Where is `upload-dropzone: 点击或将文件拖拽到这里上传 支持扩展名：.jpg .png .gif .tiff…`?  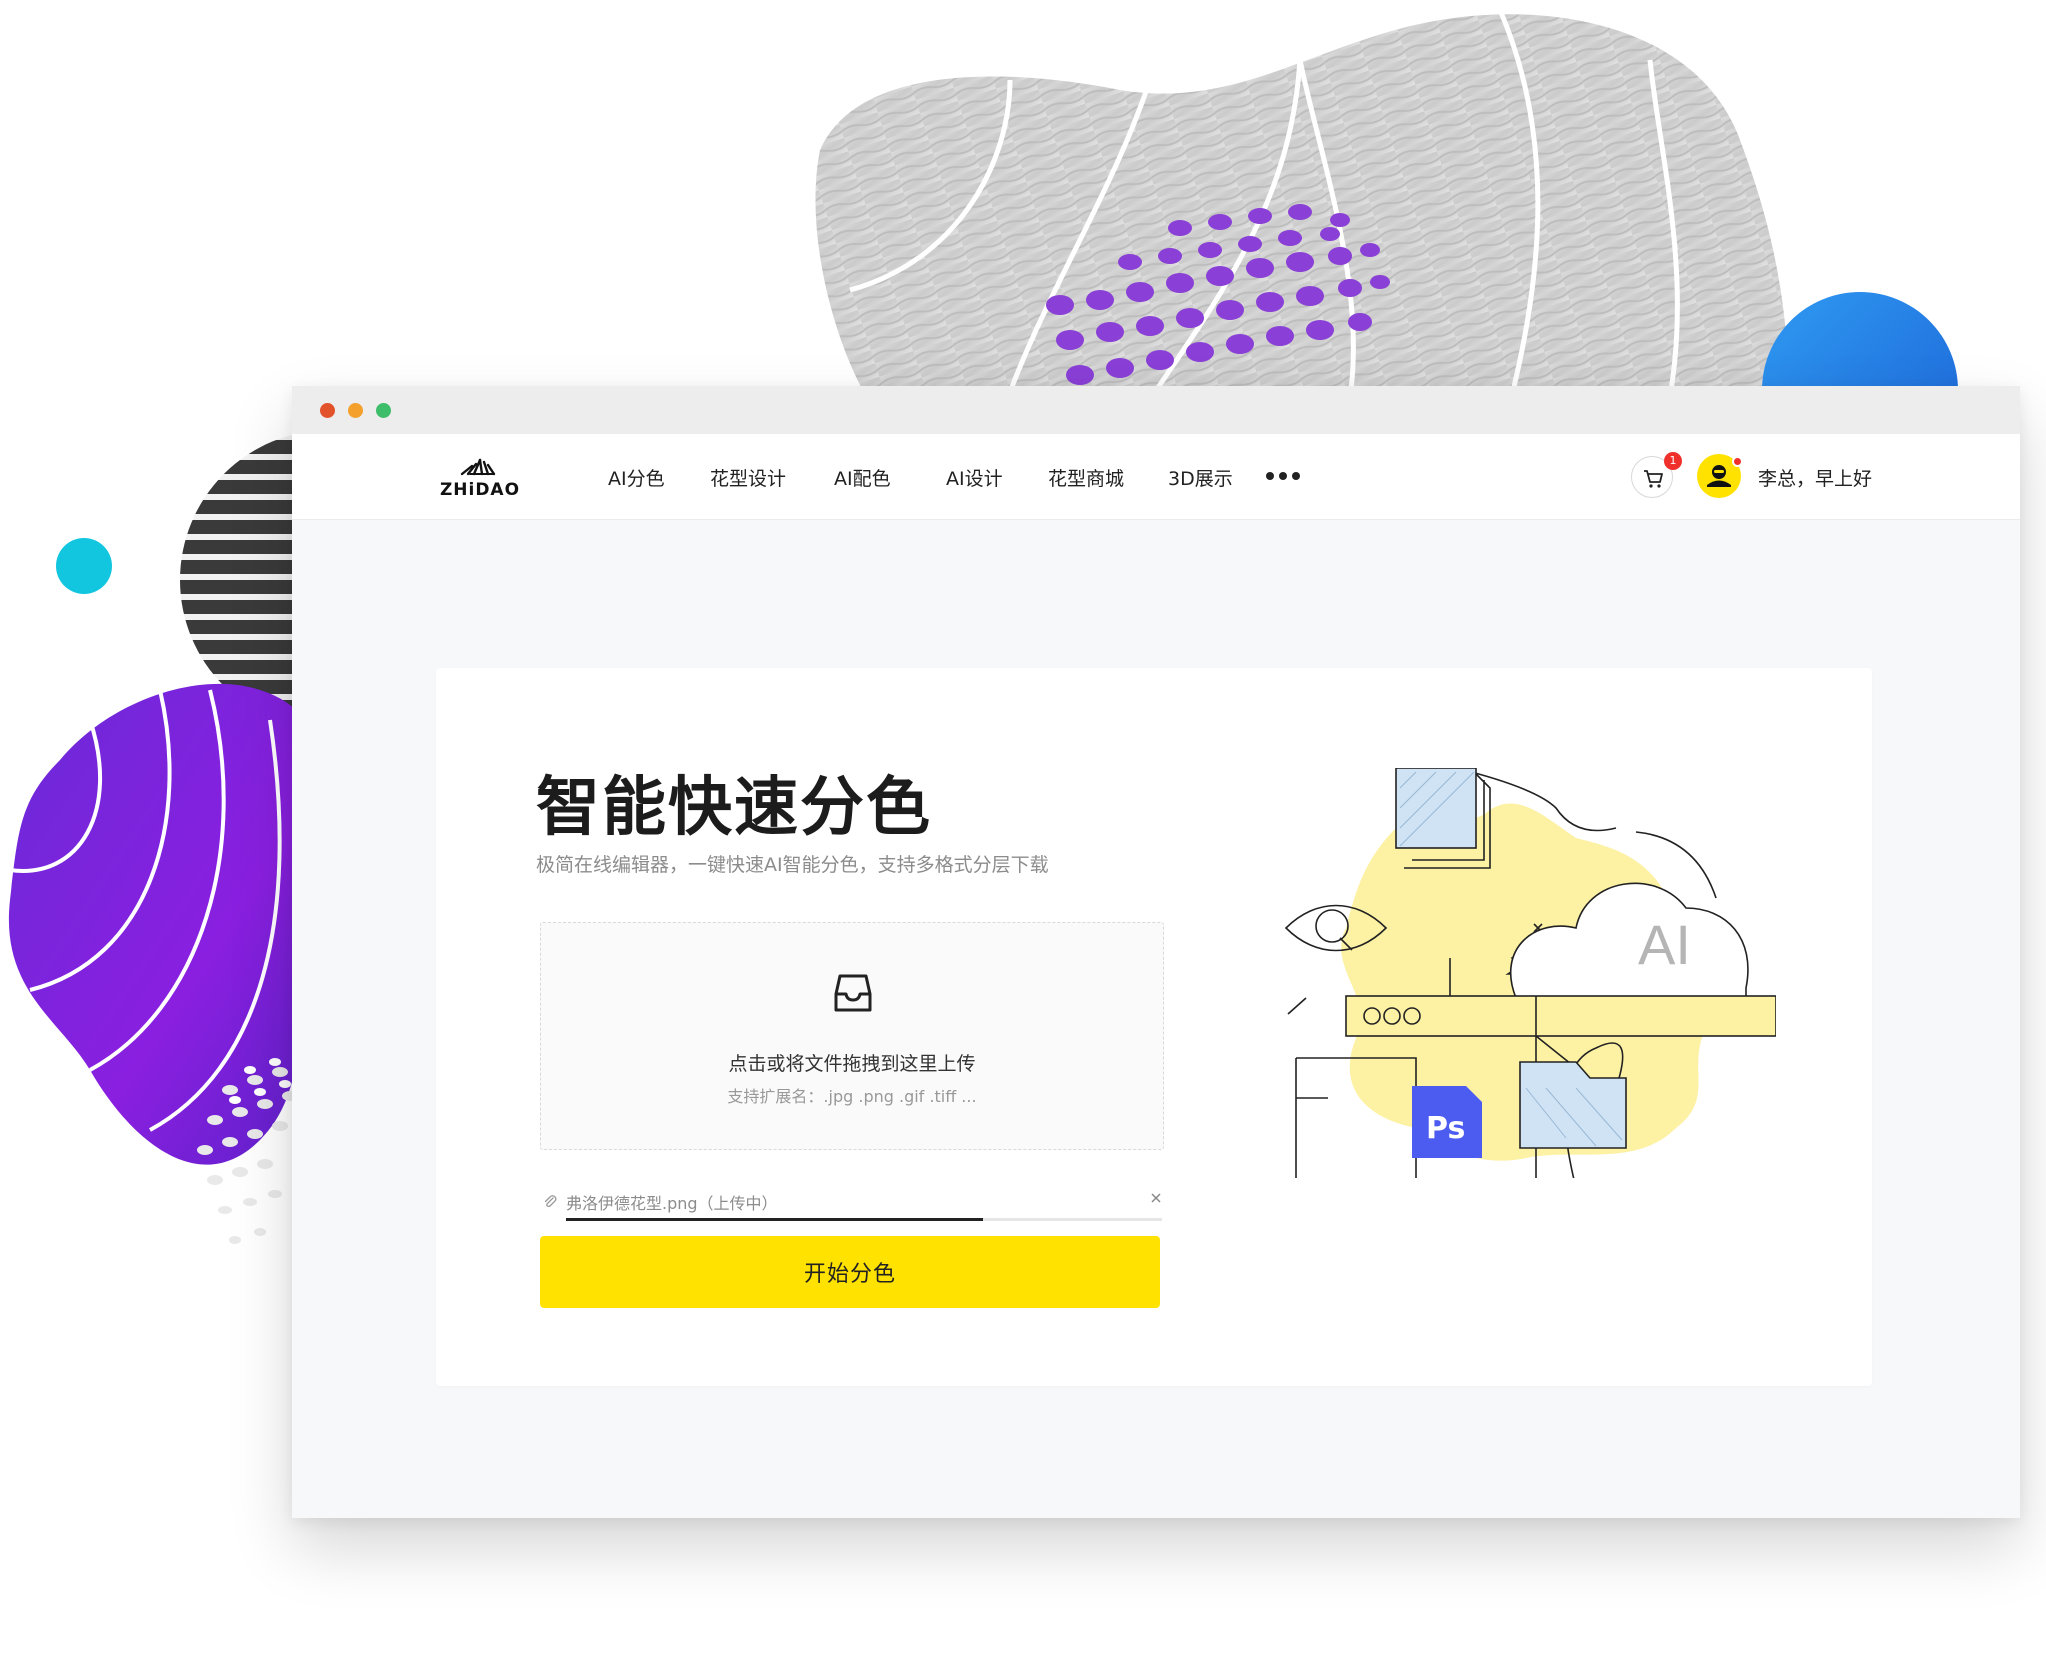 upload-dropzone: 点击或将文件拖拽到这里上传 支持扩展名：.jpg .png .gif .tiff… is located at coordinates (852, 1036).